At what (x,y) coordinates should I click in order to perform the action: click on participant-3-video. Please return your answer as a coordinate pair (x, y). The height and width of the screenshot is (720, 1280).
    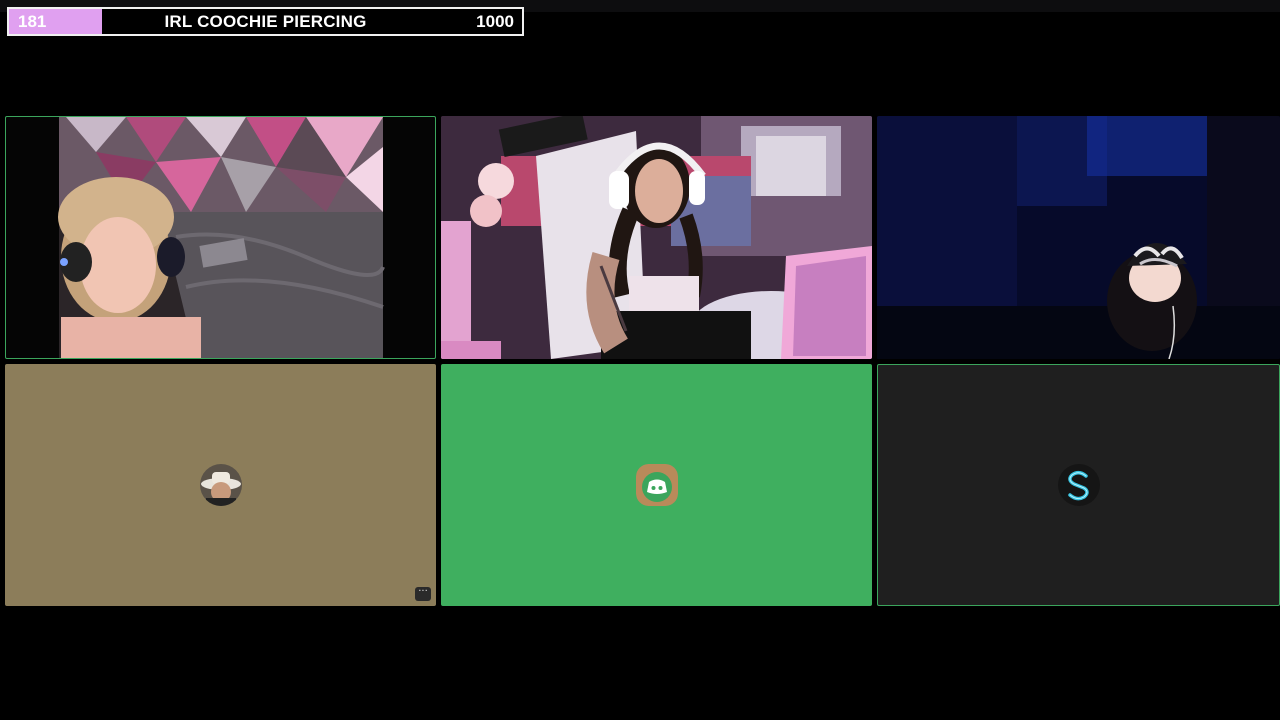
    Looking at the image, I should click on (1078, 237).